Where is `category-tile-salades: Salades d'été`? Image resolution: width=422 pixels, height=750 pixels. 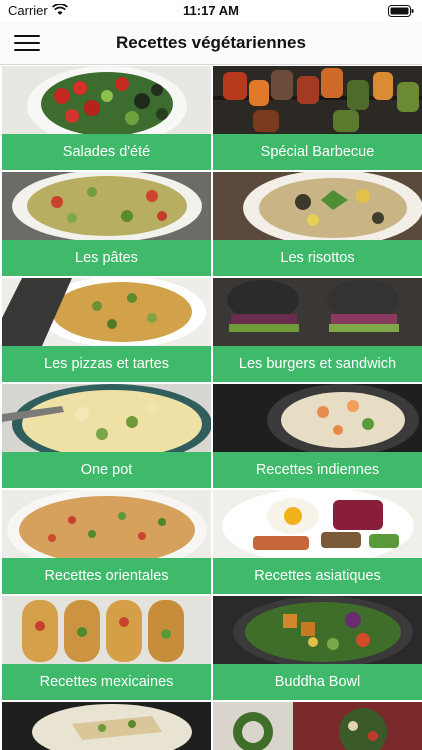 category-tile-salades: Salades d'été is located at coordinates (106, 118).